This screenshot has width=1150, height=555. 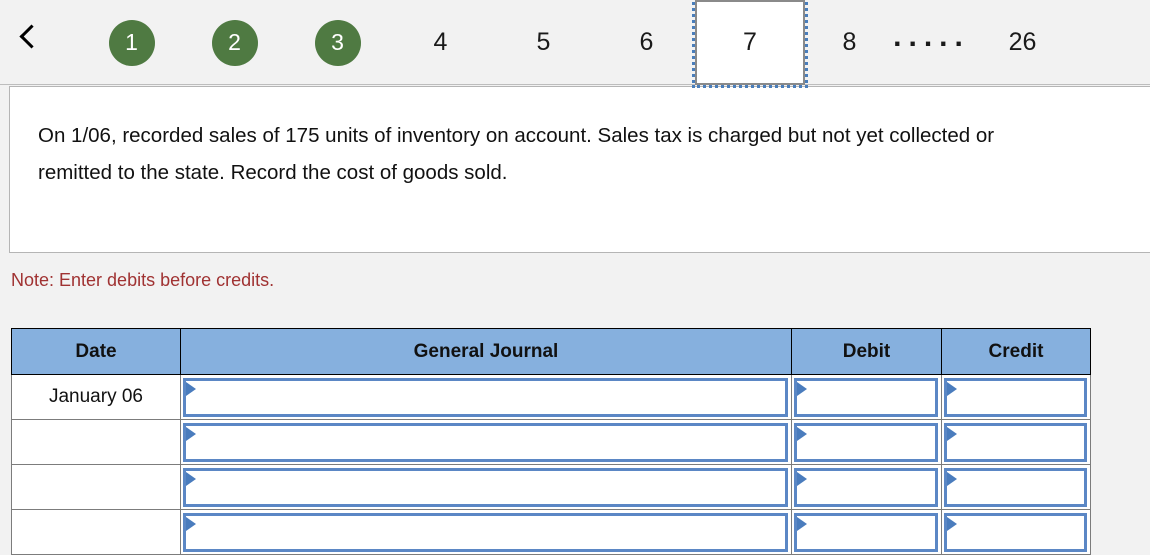 I want to click on table-header-row: Date General Journal Debit Credit, so click(x=551, y=351).